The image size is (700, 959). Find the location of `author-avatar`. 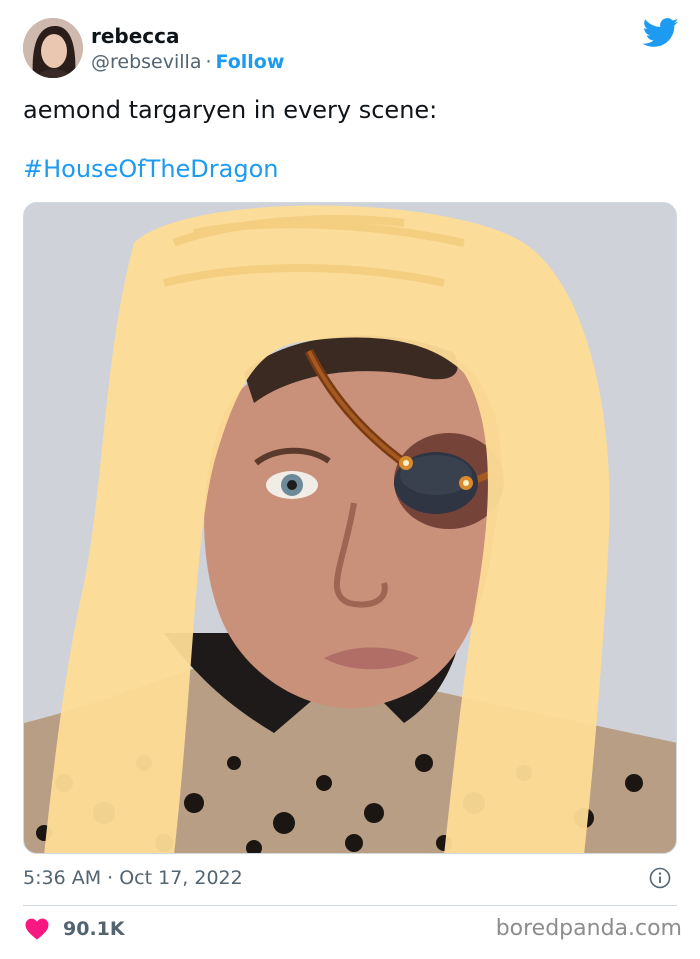

author-avatar is located at coordinates (53, 48).